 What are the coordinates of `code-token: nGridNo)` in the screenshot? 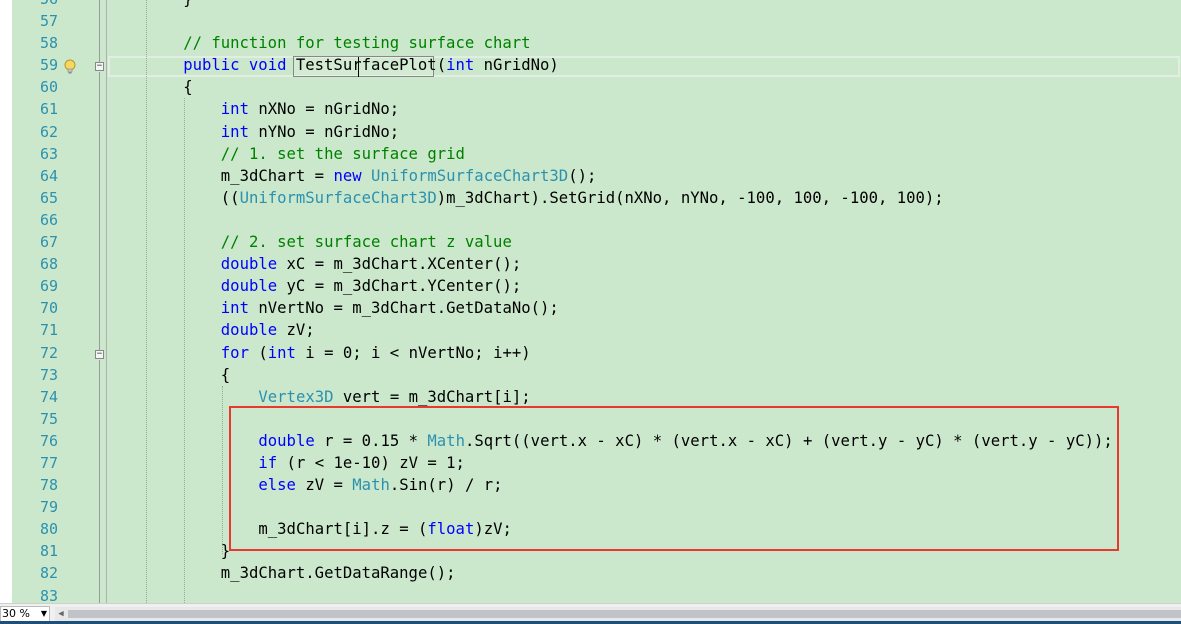 It's located at (516, 65).